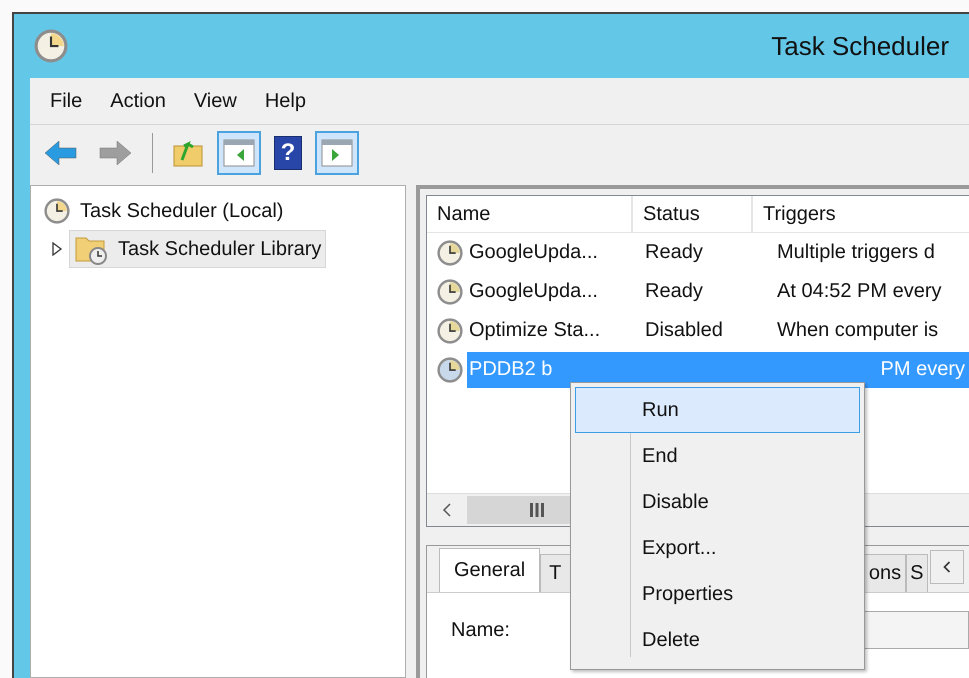 The image size is (969, 678). What do you see at coordinates (693, 214) in the screenshot?
I see `column-header: Status` at bounding box center [693, 214].